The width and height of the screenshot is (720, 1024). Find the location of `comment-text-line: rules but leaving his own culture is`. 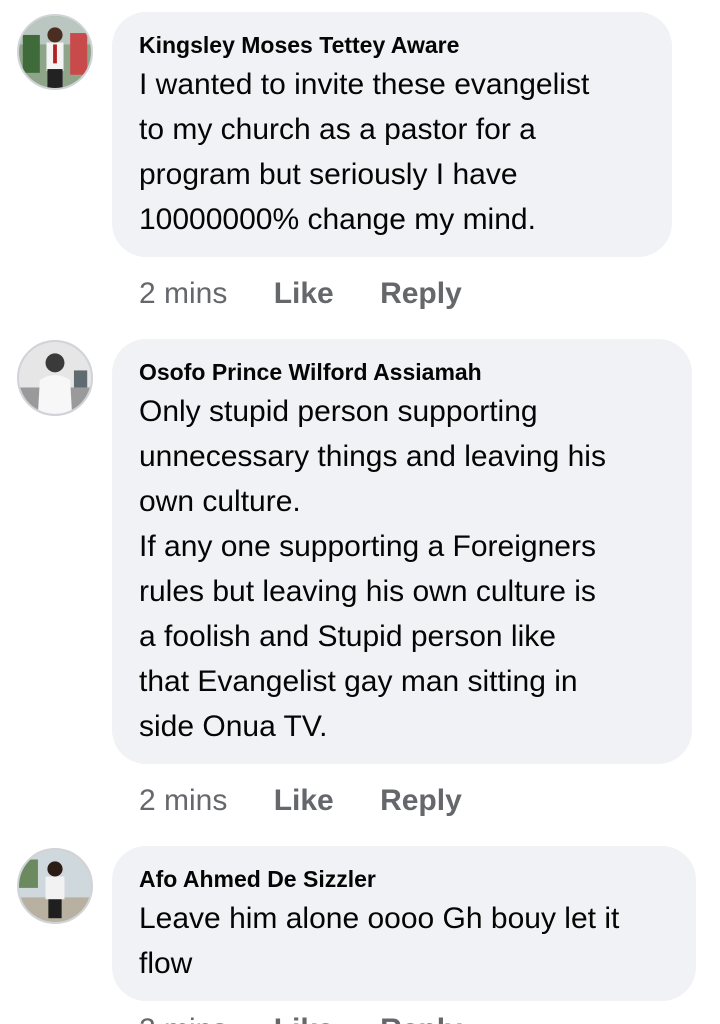

comment-text-line: rules but leaving his own culture is is located at coordinates (367, 591).